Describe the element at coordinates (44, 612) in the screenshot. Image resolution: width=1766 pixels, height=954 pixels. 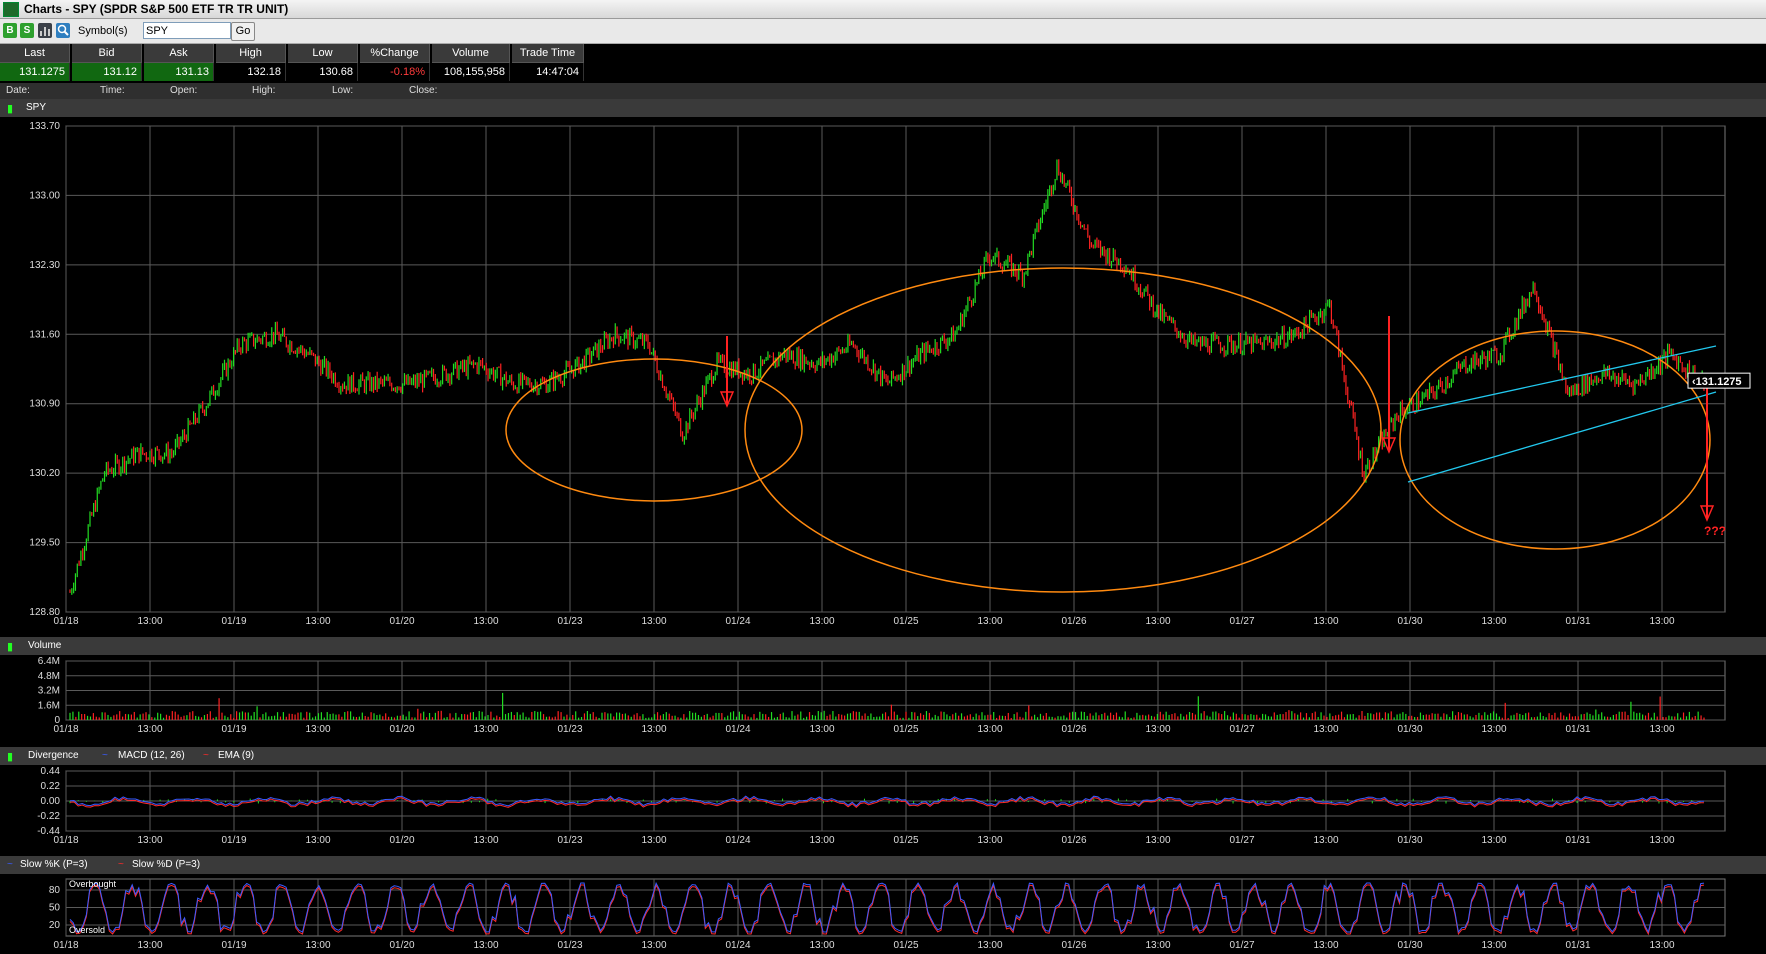
I see `price-tick-label: 128.80` at that location.